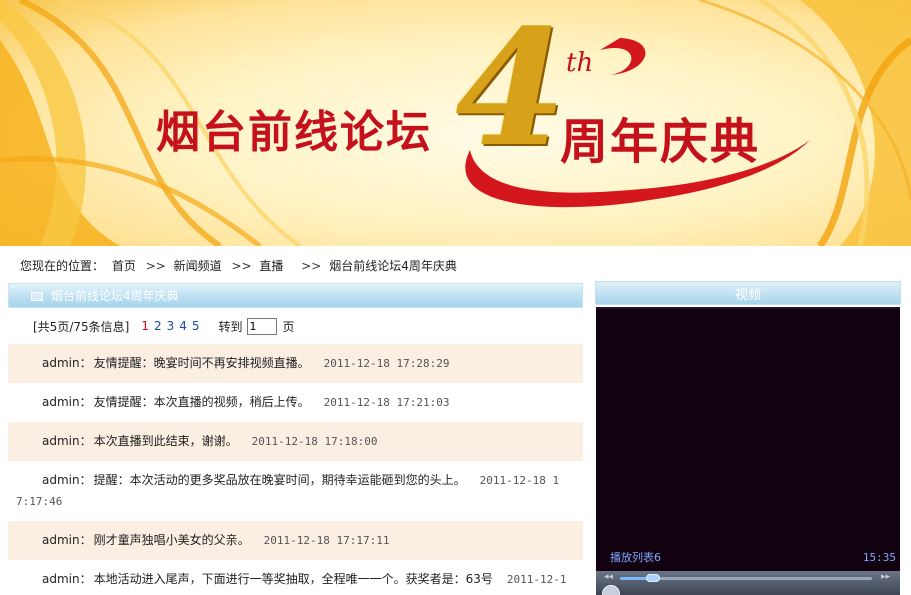 This screenshot has height=595, width=911. Describe the element at coordinates (230, 326) in the screenshot. I see `goto-label: 转到` at that location.